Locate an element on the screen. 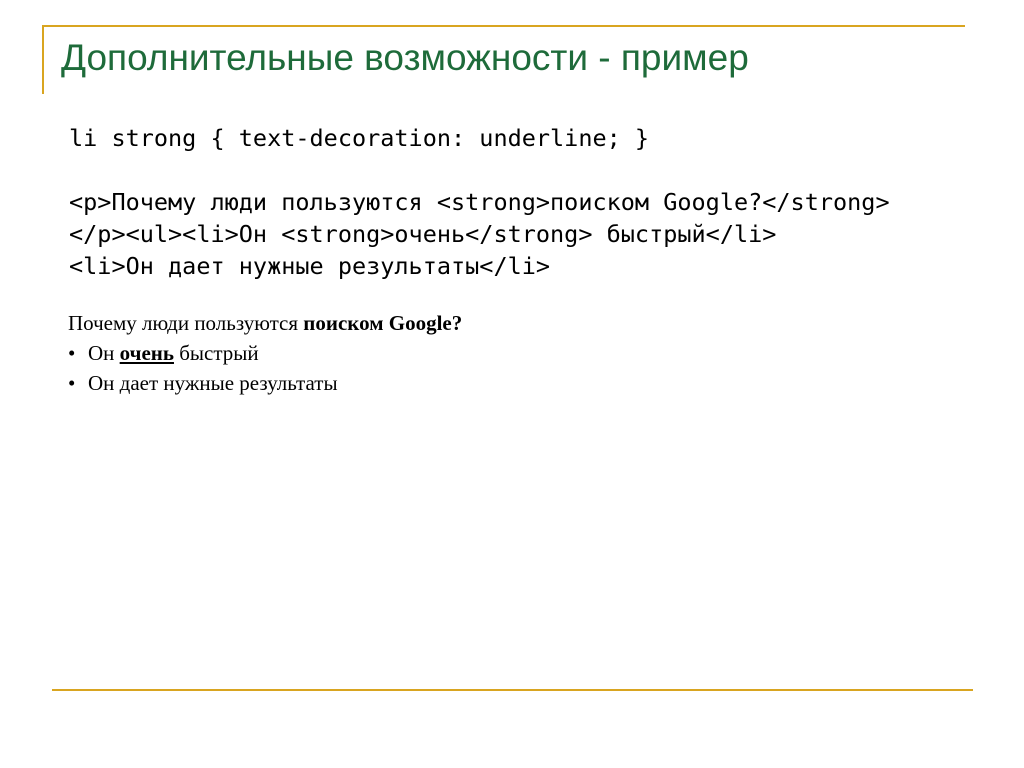 This screenshot has width=1024, height=768. list-item-text: Он дает нужные результаты is located at coordinates (213, 383).